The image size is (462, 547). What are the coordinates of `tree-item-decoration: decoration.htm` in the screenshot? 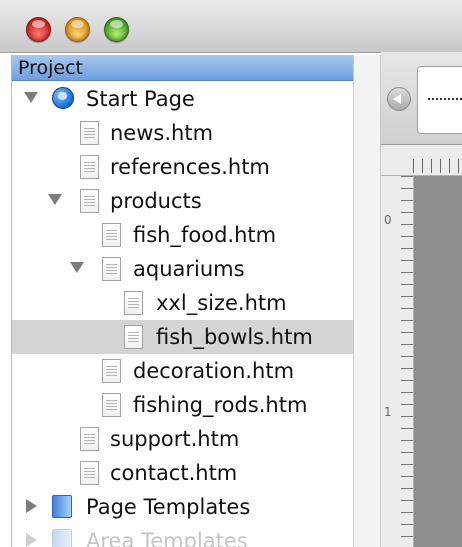 It's located at (183, 371).